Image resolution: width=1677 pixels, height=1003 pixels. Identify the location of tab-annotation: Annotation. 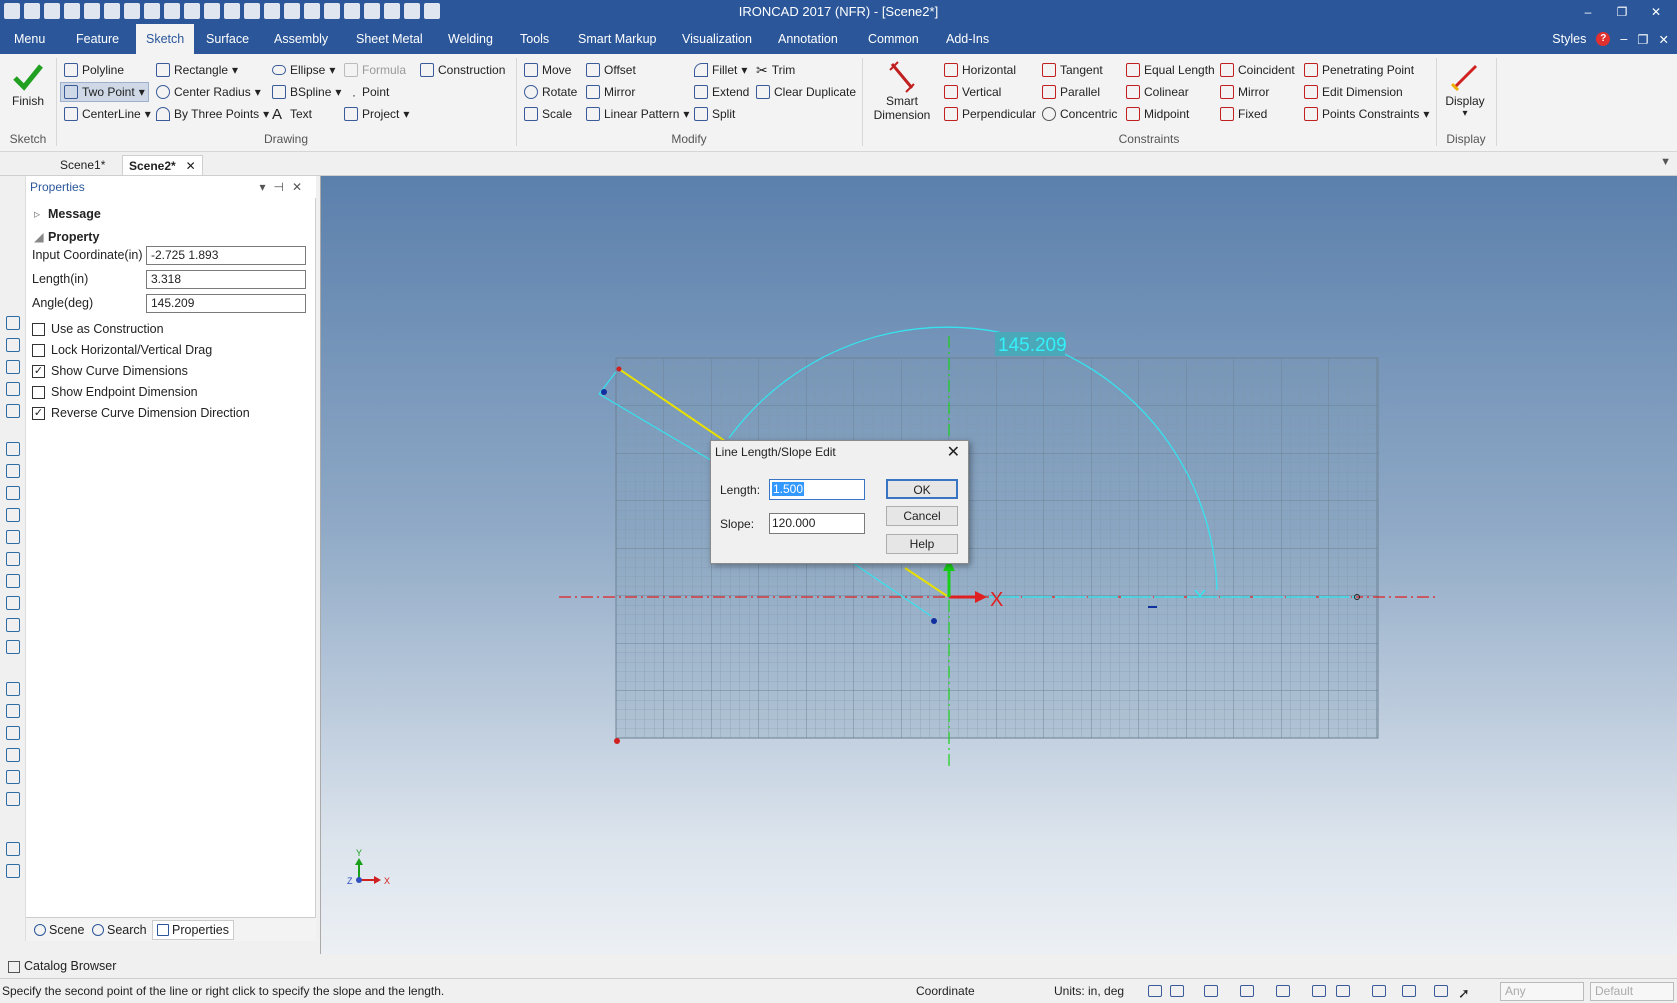
(808, 39).